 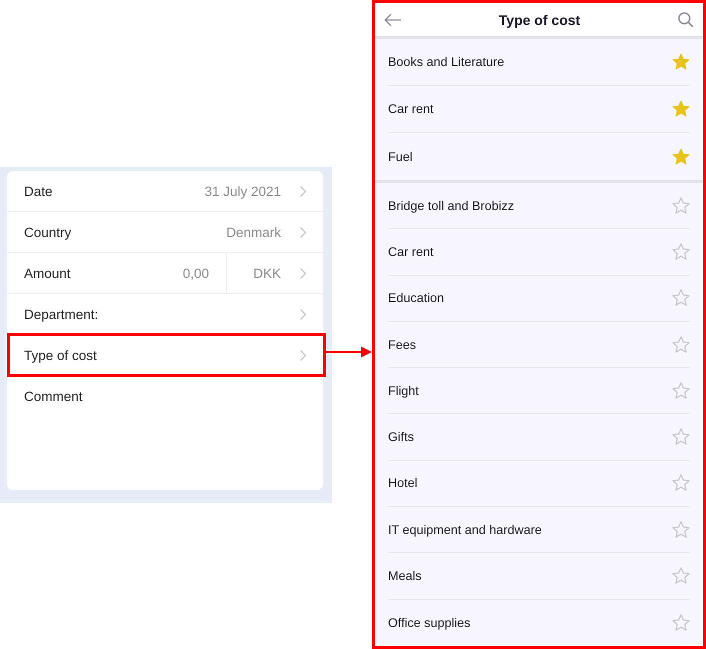 I want to click on field-label: Type of cost, so click(x=61, y=355).